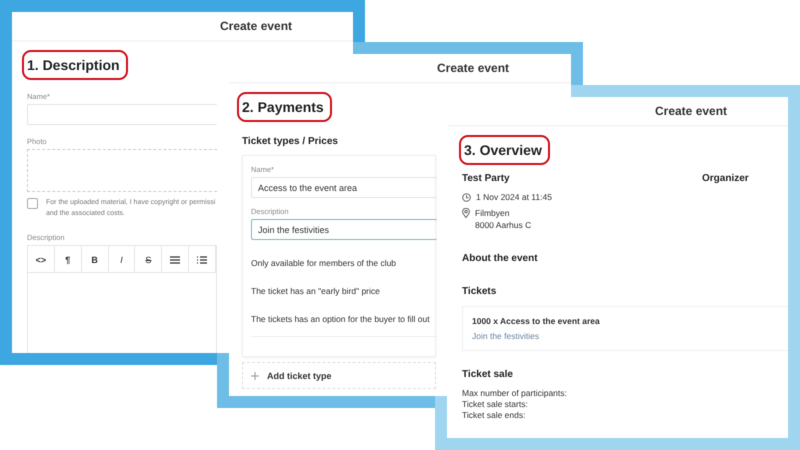  I want to click on ticket-description: Join the festivities, so click(506, 336).